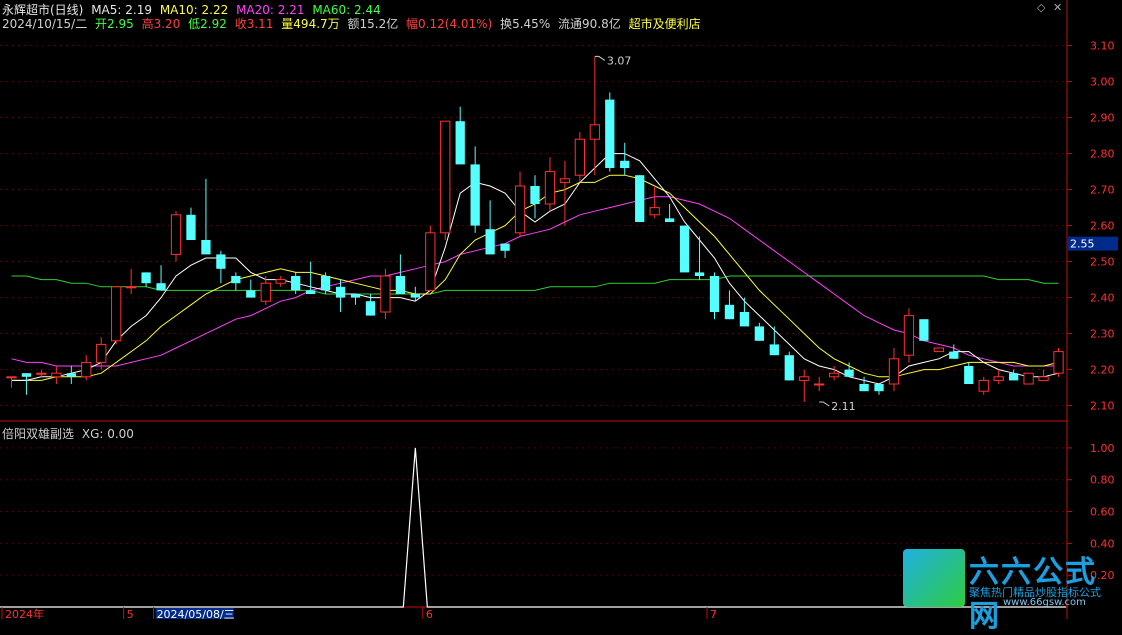  I want to click on indicator-header: 倍阳双雄副选 XG: 0.00, so click(70, 433).